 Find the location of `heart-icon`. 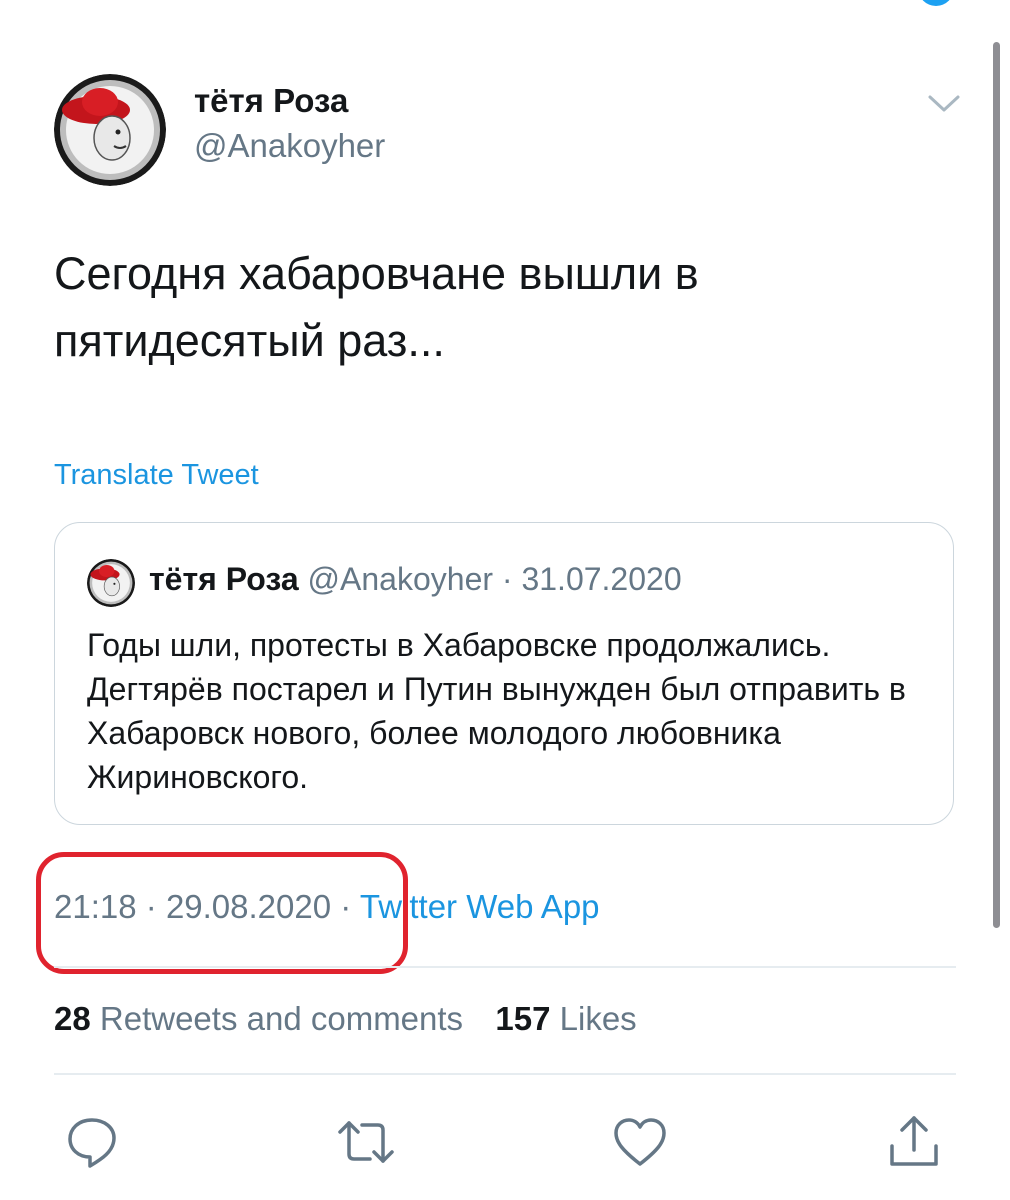

heart-icon is located at coordinates (640, 1142).